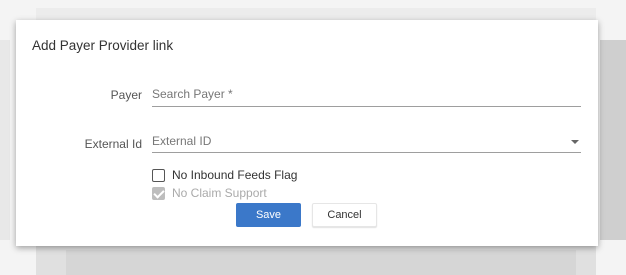  What do you see at coordinates (113, 144) in the screenshot?
I see `external-id-label: External Id` at bounding box center [113, 144].